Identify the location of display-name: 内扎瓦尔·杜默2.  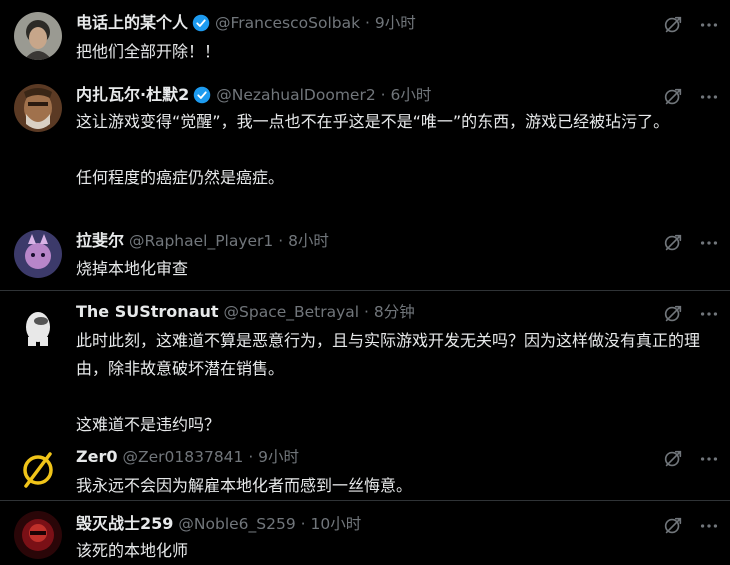
(132, 95).